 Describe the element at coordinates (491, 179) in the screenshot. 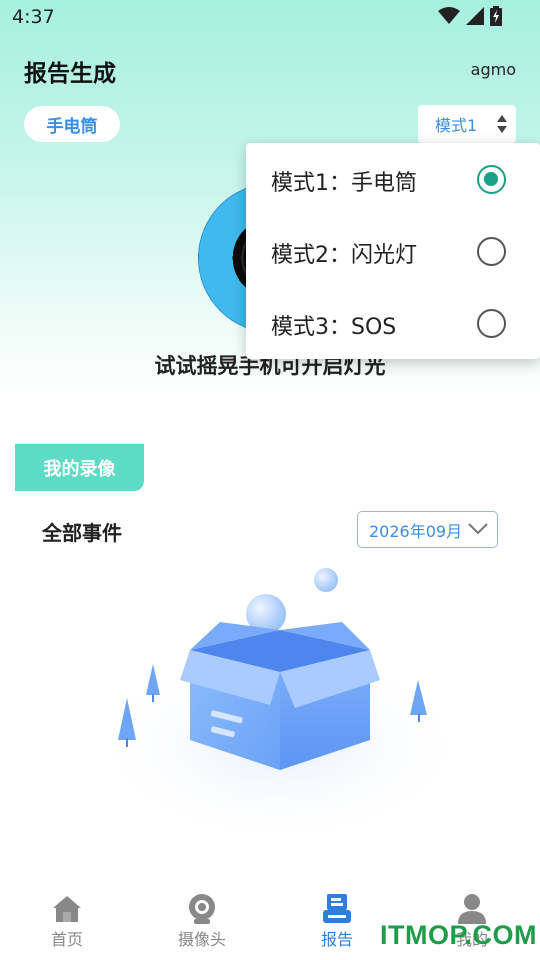

I see `radio-selected` at that location.